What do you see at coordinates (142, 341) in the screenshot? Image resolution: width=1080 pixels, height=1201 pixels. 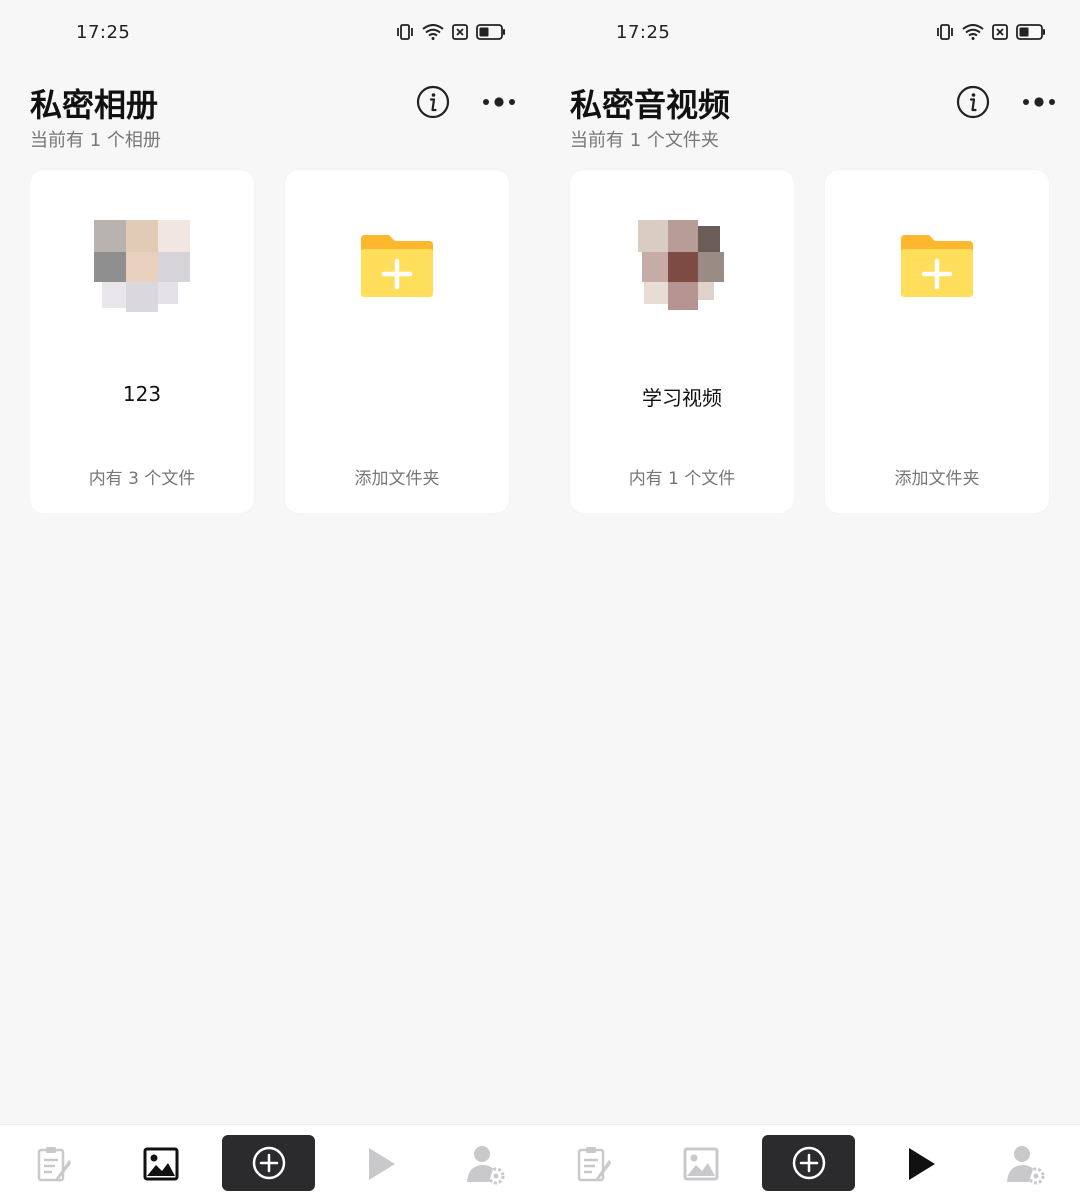 I see `album-card: 123 内有 3 个文件` at bounding box center [142, 341].